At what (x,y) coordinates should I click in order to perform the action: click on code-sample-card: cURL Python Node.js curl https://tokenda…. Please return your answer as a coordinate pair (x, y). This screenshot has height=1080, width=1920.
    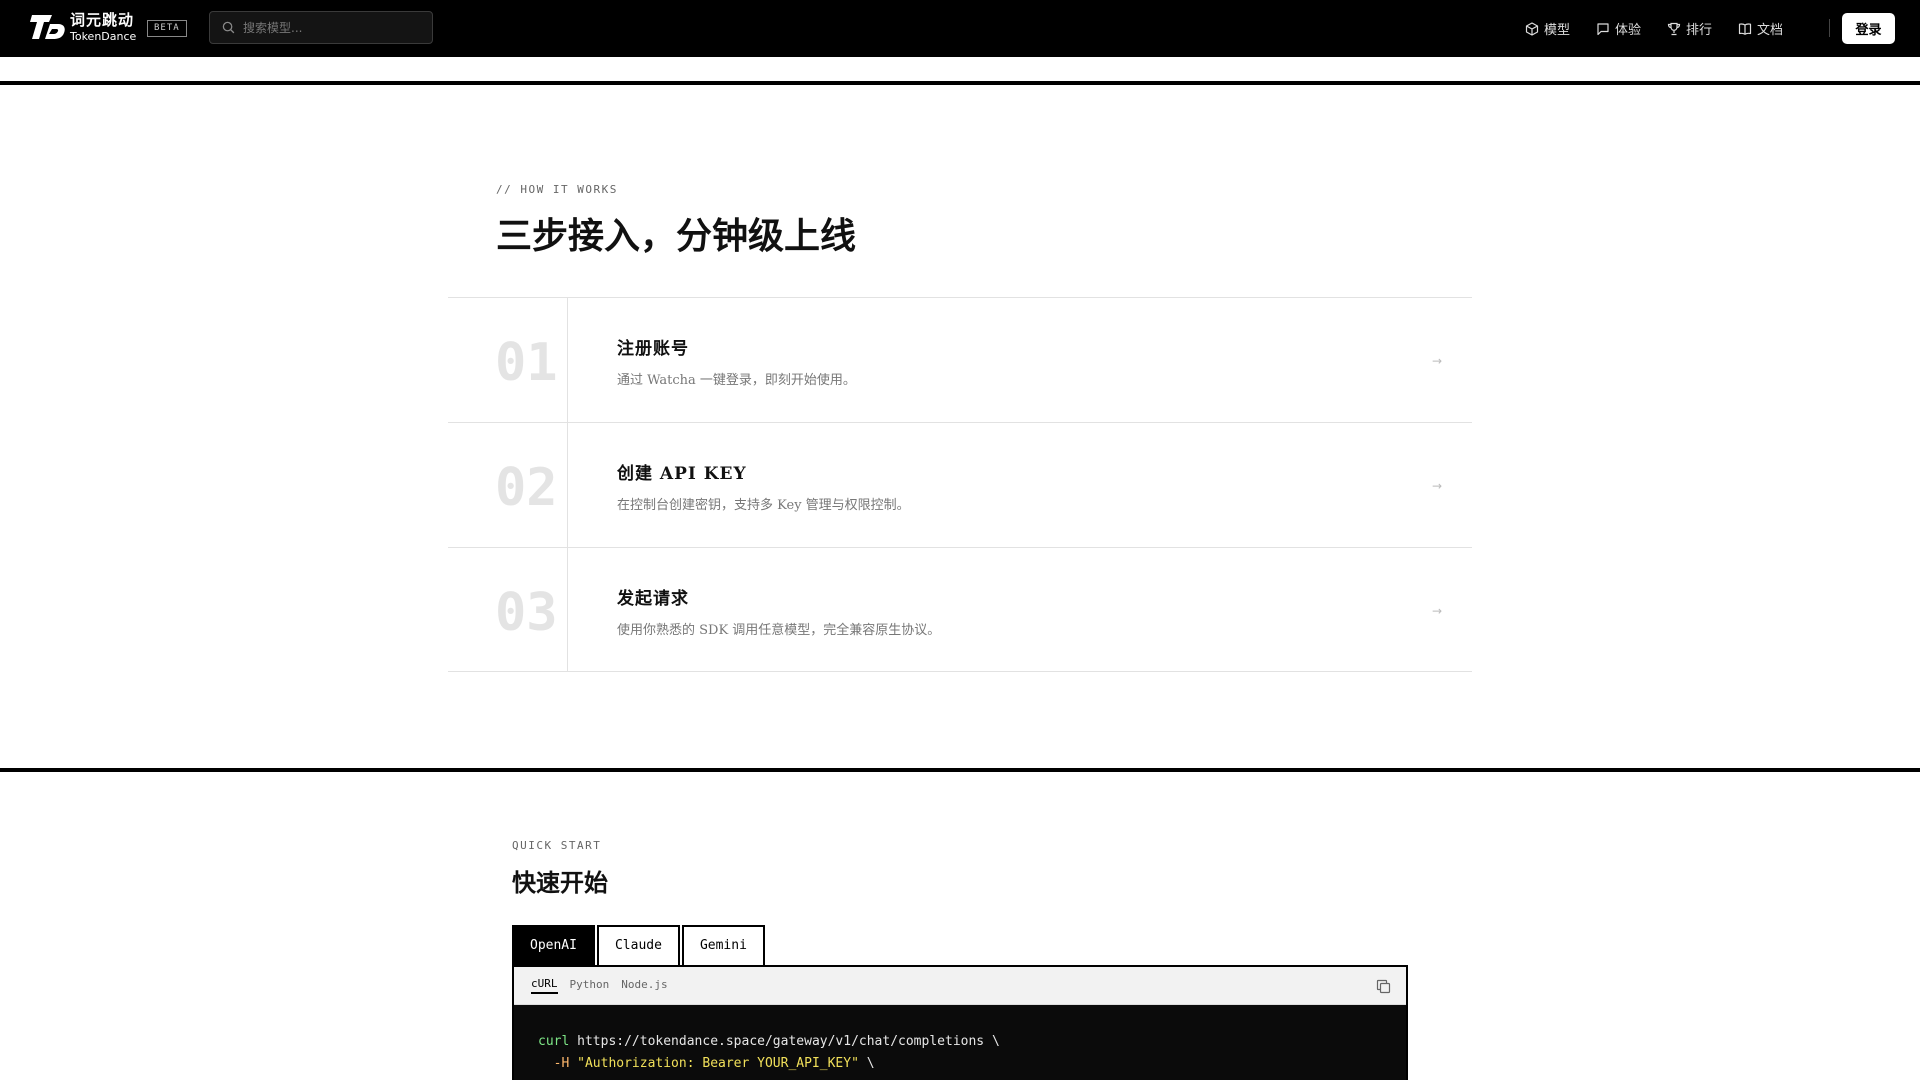
    Looking at the image, I should click on (960, 1022).